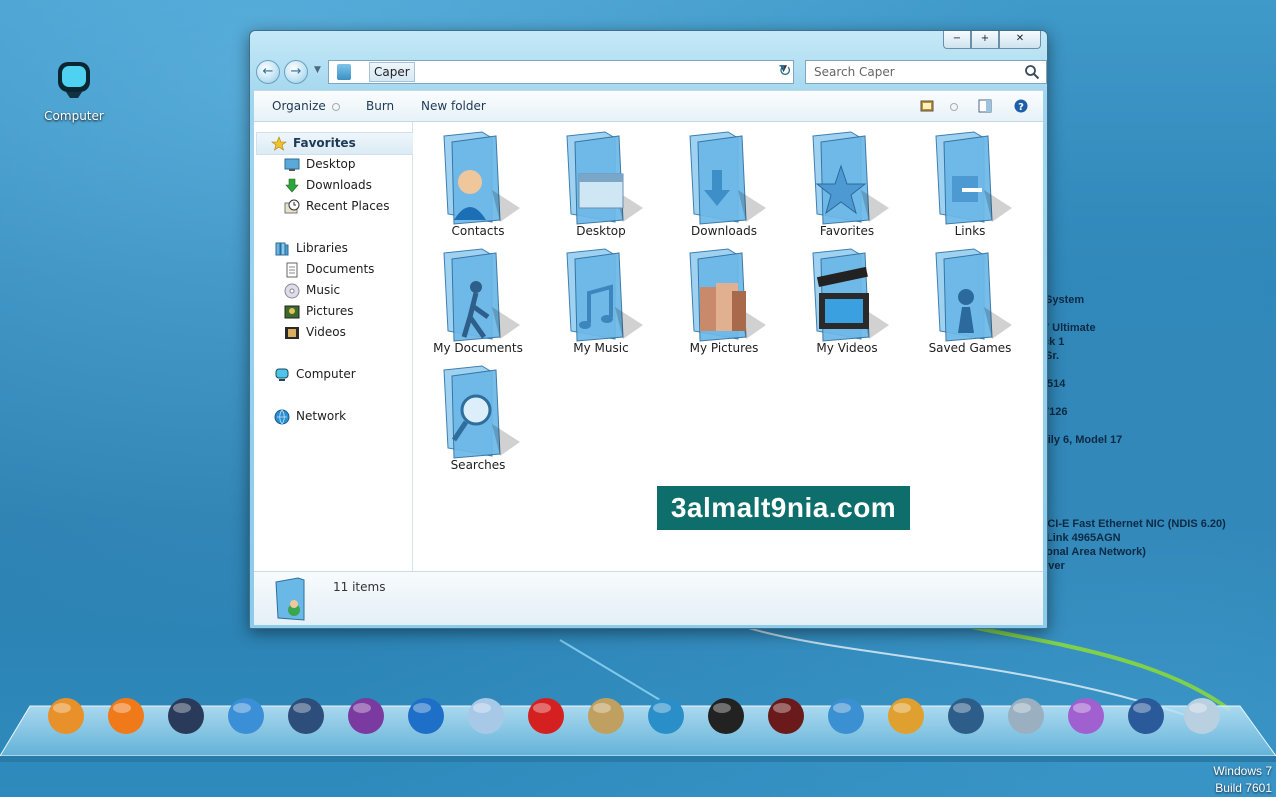 Image resolution: width=1276 pixels, height=797 pixels. I want to click on maximize-button: +, so click(985, 40).